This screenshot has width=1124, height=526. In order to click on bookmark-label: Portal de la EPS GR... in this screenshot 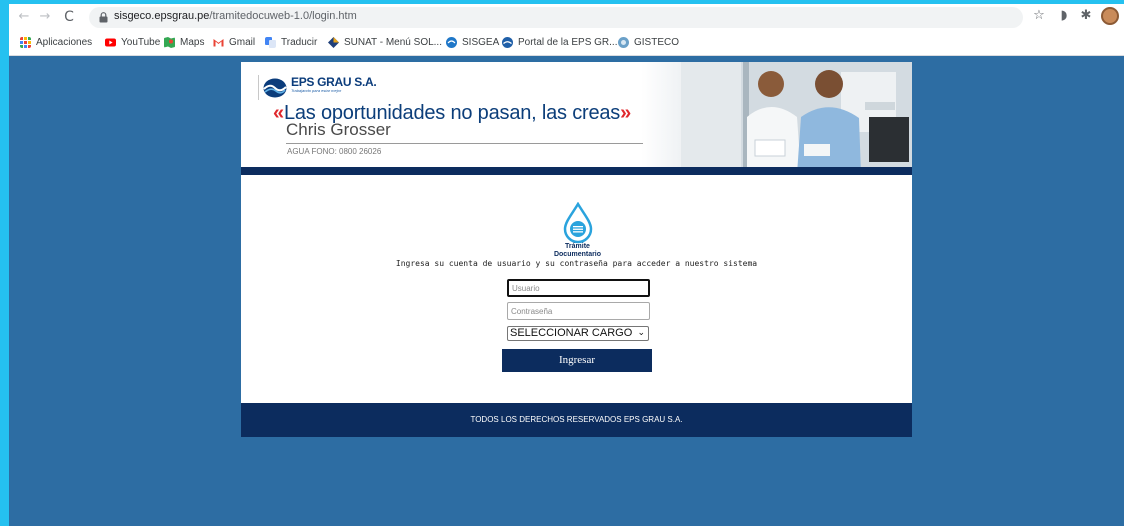, I will do `click(568, 42)`.